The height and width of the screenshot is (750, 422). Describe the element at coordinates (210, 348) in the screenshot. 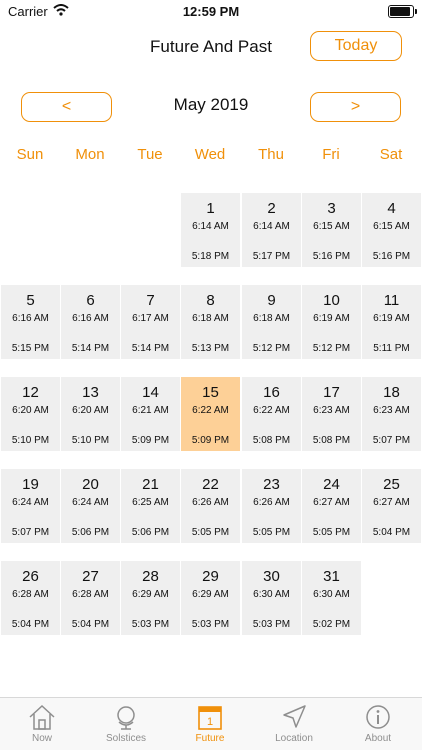

I see `sunset-time: 5:13 PM` at that location.